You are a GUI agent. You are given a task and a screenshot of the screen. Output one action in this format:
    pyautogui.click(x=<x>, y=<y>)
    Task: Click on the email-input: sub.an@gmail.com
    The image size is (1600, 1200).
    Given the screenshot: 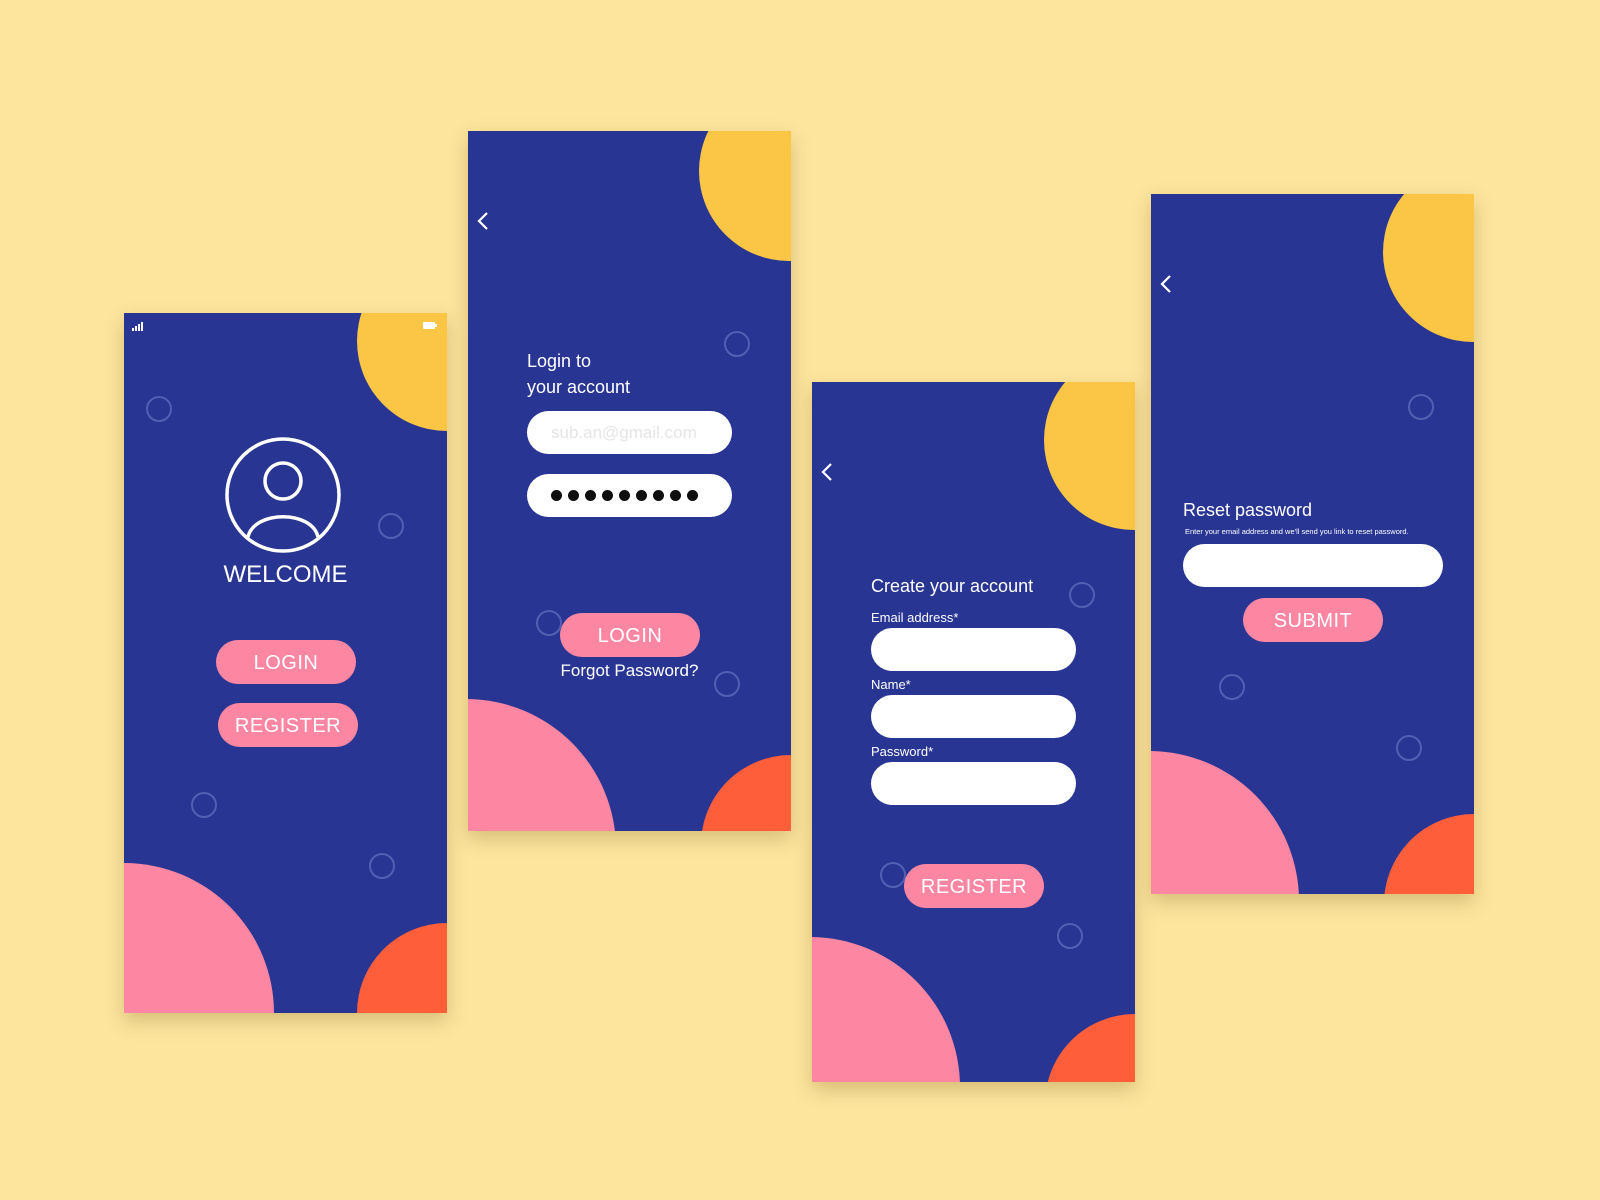 What is the action you would take?
    pyautogui.click(x=629, y=432)
    